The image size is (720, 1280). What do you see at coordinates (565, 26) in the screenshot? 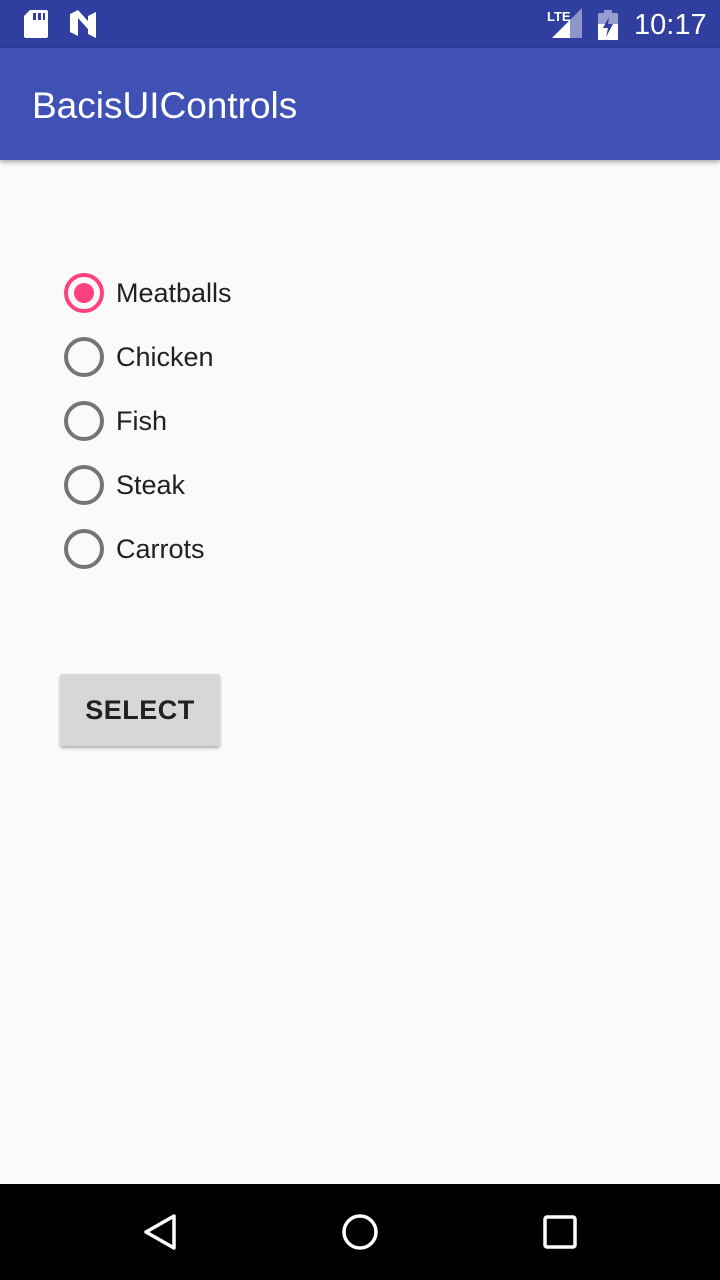
I see `lte-signal-icon: LTE` at bounding box center [565, 26].